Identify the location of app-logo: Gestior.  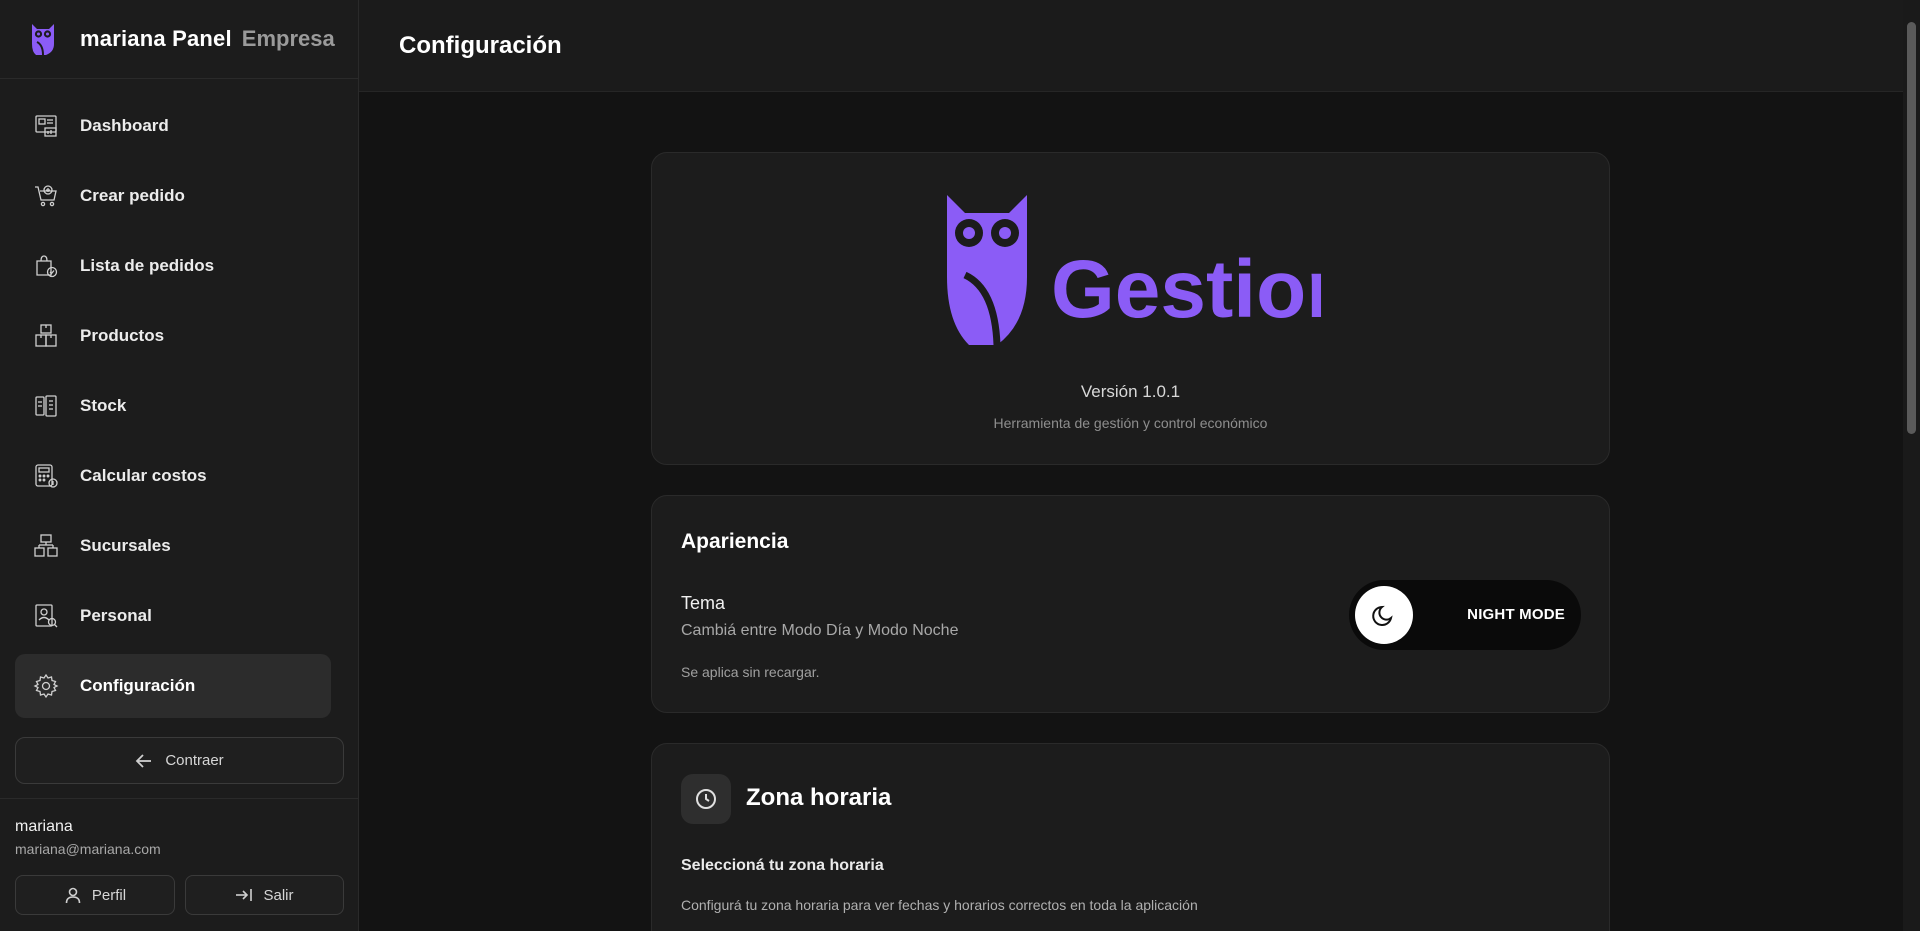
(1130, 271).